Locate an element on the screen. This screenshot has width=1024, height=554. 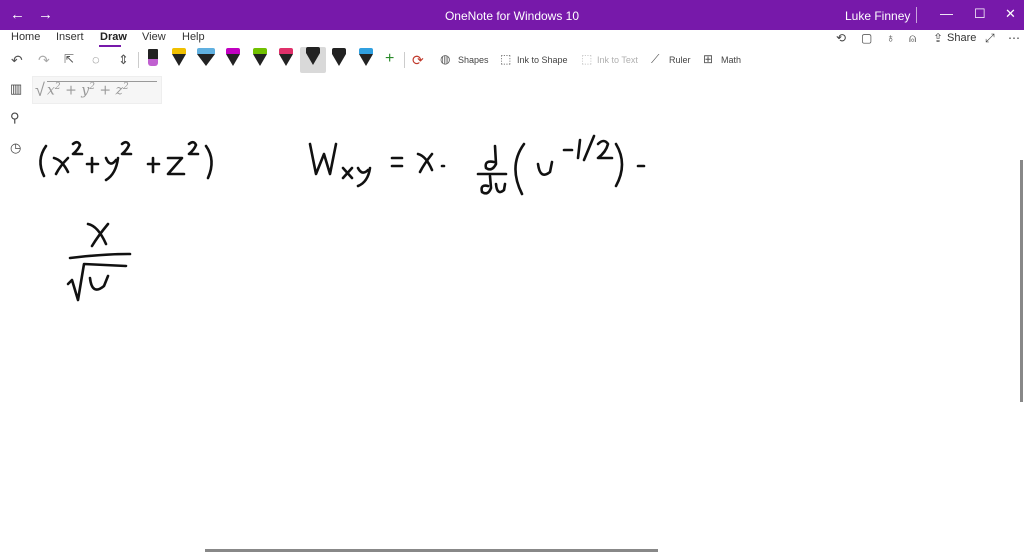
shapes-button: Shapes is located at coordinates (473, 60).